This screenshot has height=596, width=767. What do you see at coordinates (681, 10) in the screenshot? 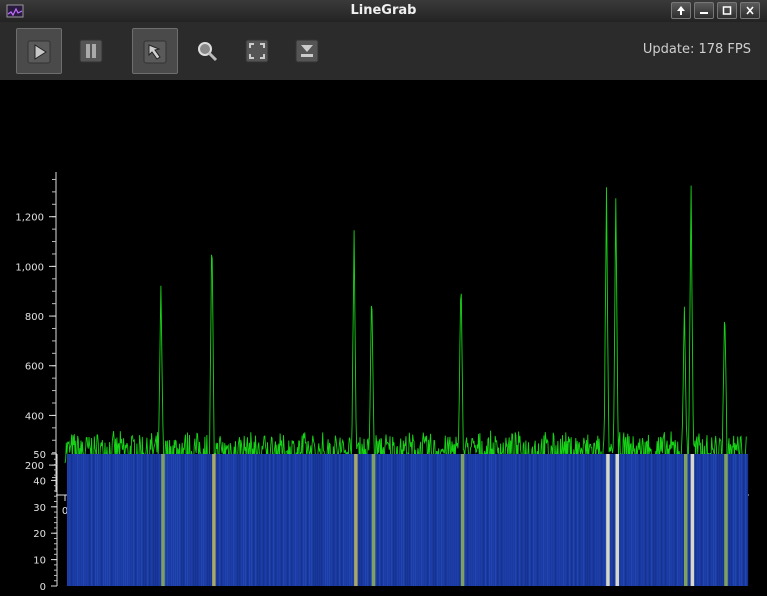
I see `keep-above-button` at bounding box center [681, 10].